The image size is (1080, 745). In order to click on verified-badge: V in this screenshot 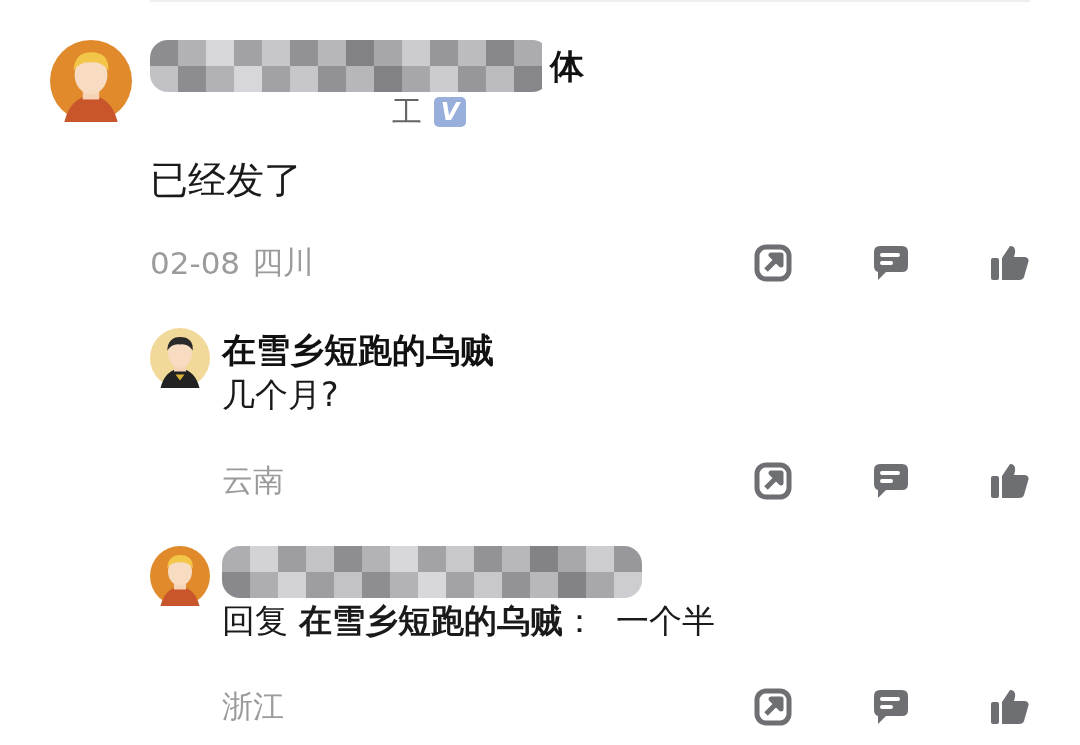, I will do `click(450, 112)`.